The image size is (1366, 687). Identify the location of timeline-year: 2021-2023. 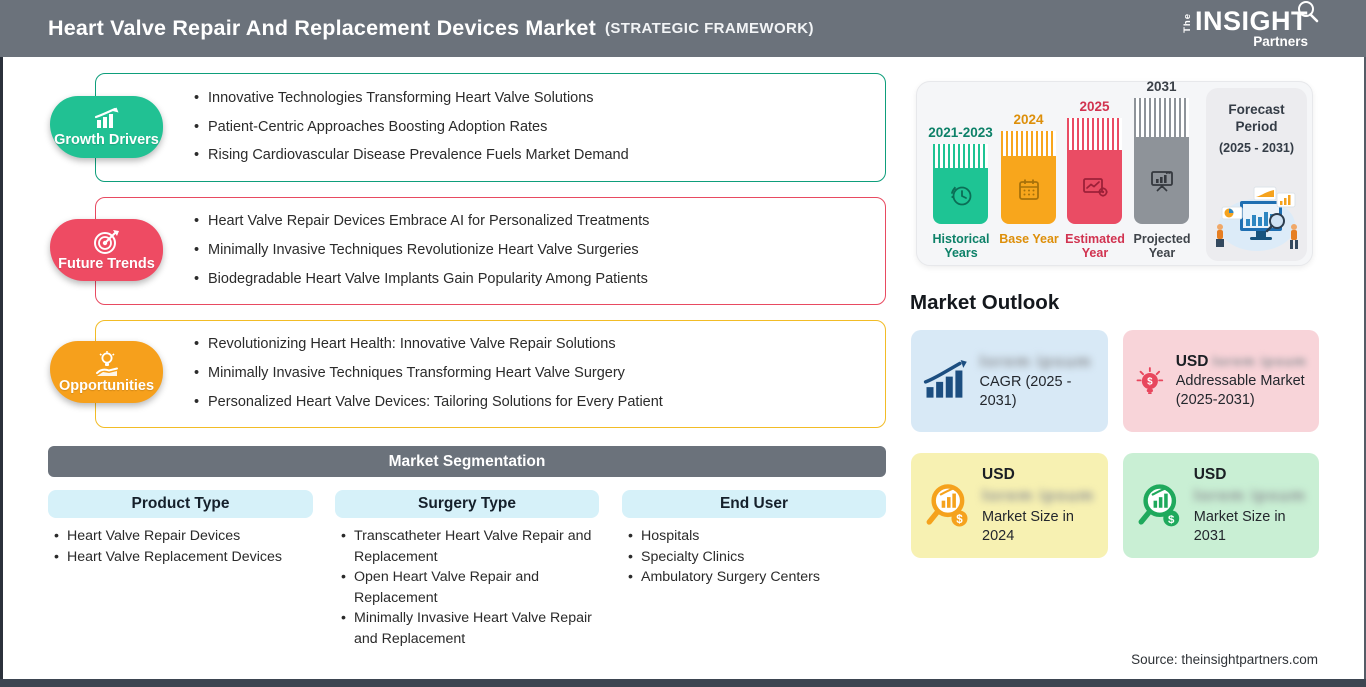
(960, 132).